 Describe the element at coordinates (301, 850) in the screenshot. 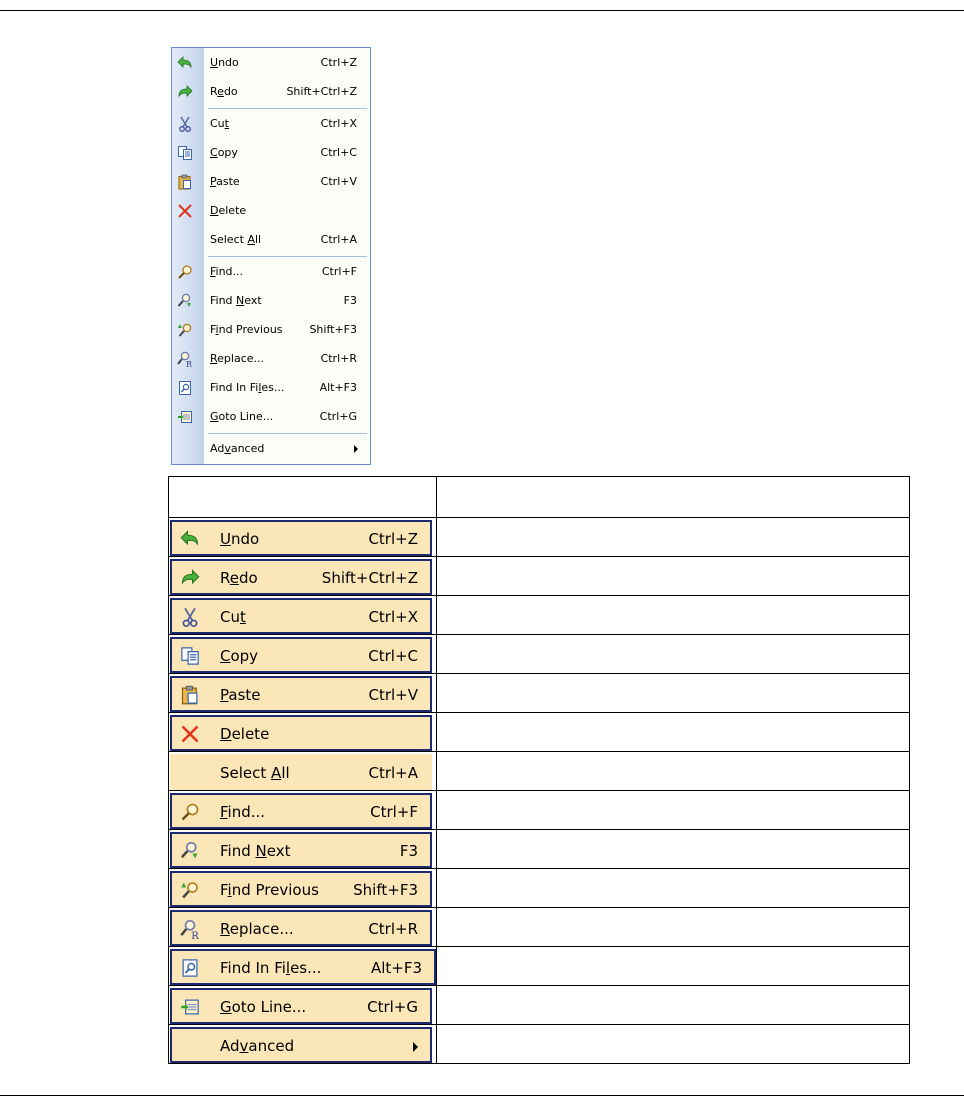

I see `menu-item-find-next-large: Find Next F3` at that location.